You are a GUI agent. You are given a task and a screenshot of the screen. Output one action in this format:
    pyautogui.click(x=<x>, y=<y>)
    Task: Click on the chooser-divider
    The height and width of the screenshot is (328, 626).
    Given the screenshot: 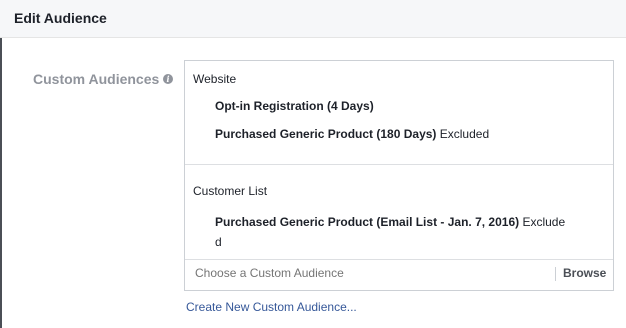 What is the action you would take?
    pyautogui.click(x=555, y=274)
    